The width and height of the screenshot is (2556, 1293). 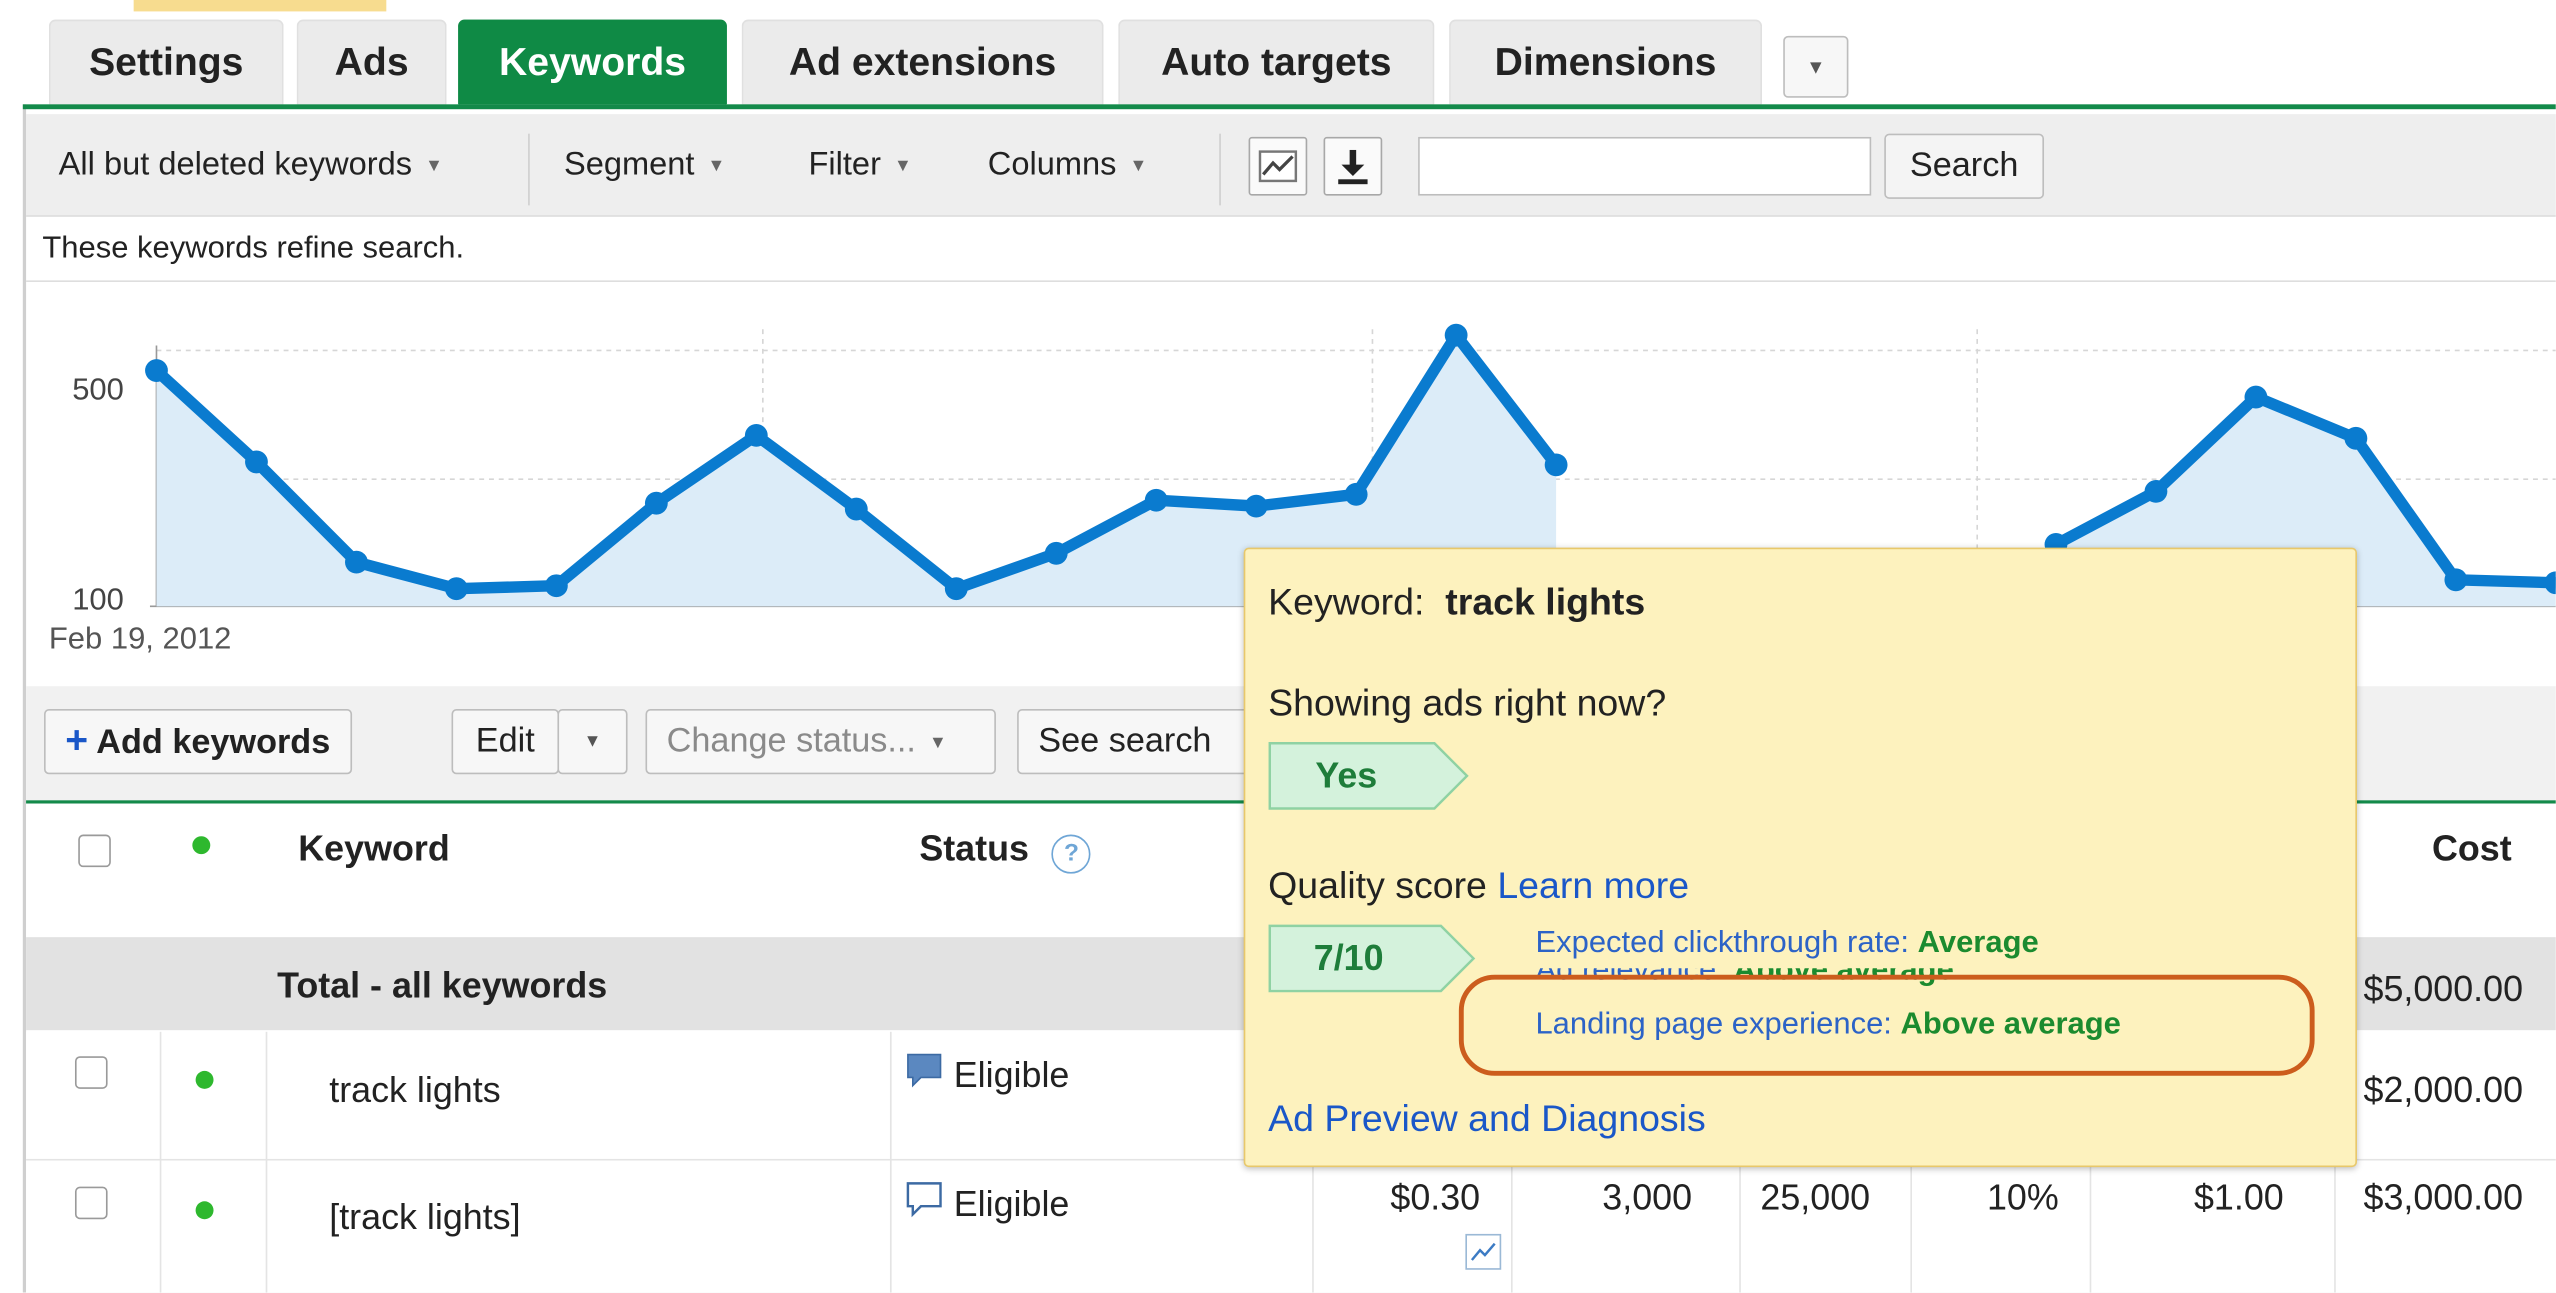 I want to click on select-all-checkbox, so click(x=94, y=851).